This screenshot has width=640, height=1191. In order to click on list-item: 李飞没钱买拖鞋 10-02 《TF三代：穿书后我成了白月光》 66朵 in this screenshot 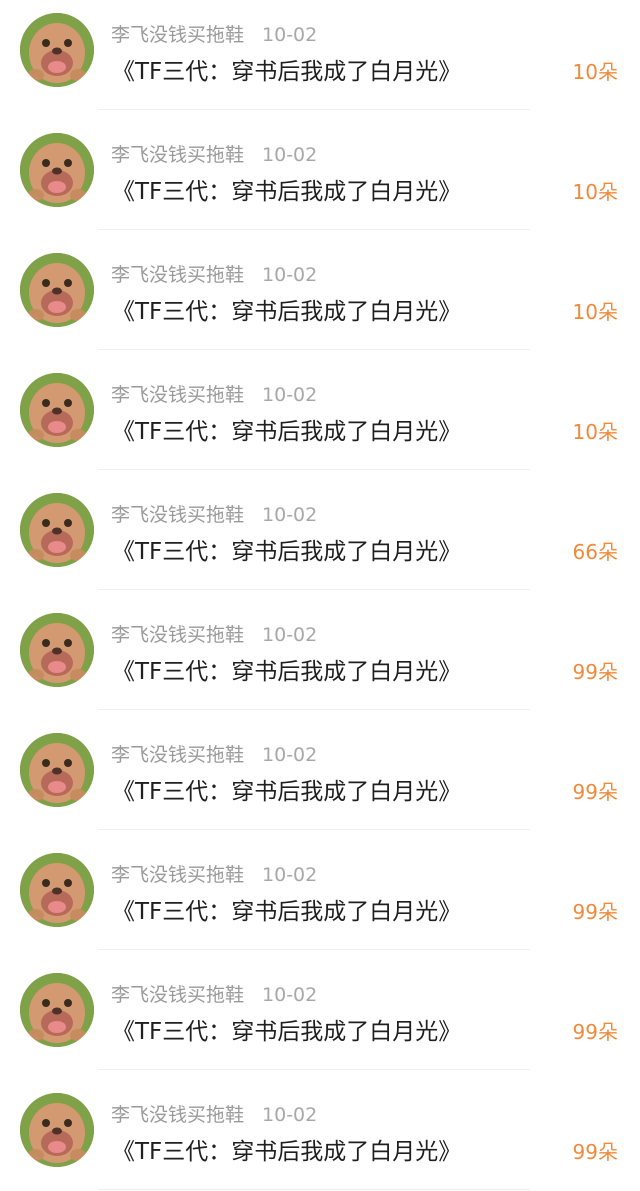, I will do `click(320, 540)`.